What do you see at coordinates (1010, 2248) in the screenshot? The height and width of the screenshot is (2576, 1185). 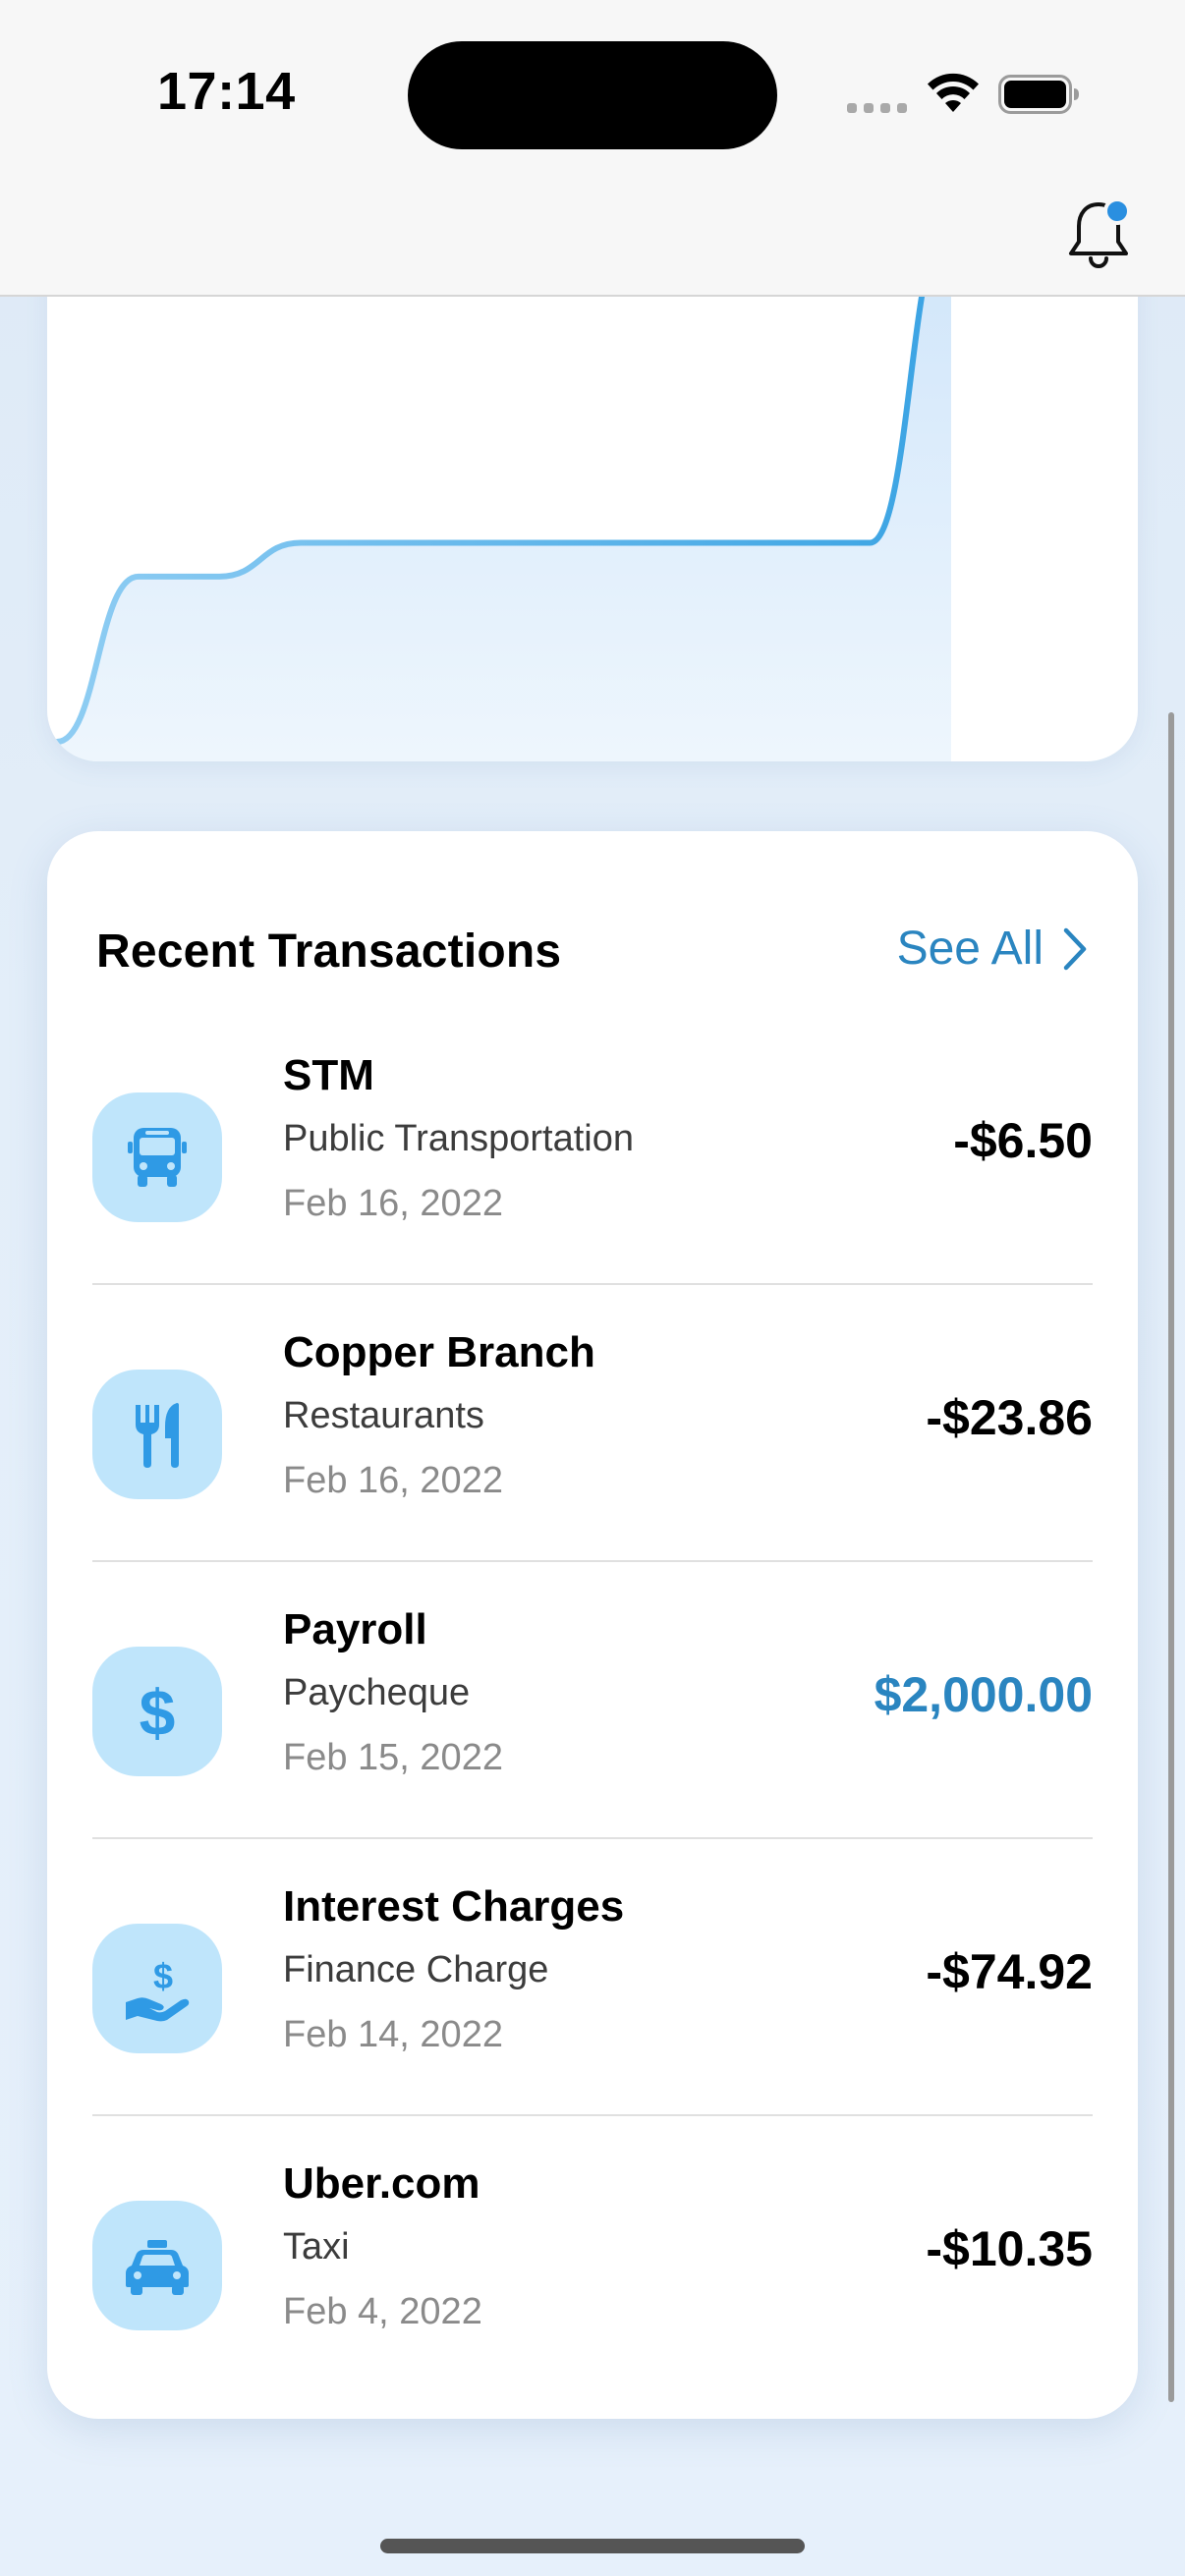 I see `transaction-amount: -$10.35` at bounding box center [1010, 2248].